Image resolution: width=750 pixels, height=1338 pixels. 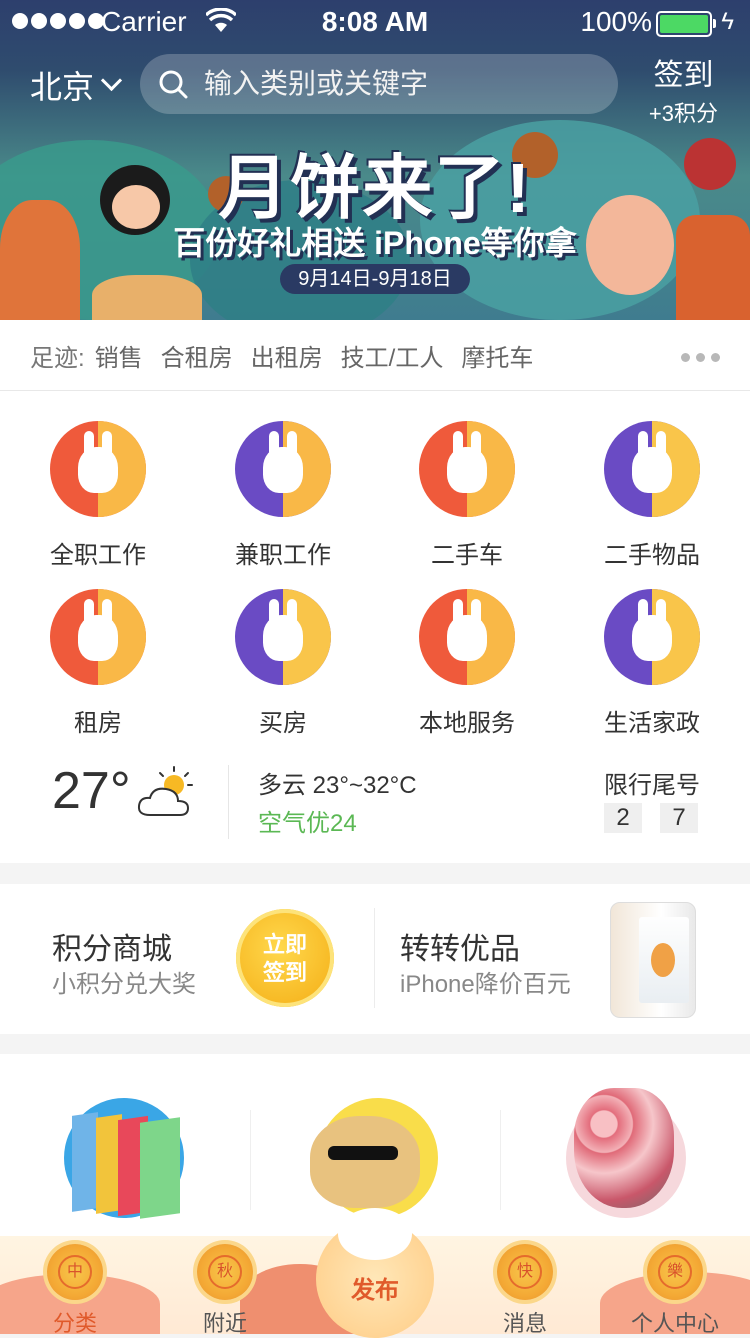 What do you see at coordinates (74, 1323) in the screenshot?
I see `tab-label: 分类` at bounding box center [74, 1323].